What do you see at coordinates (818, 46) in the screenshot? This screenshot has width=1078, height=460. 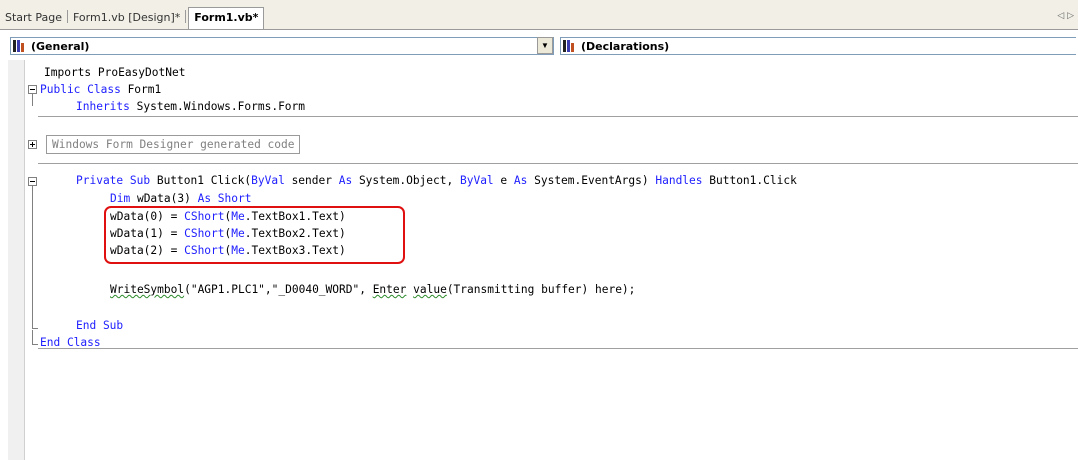 I see `procedure-dropdown: (Declarations)` at bounding box center [818, 46].